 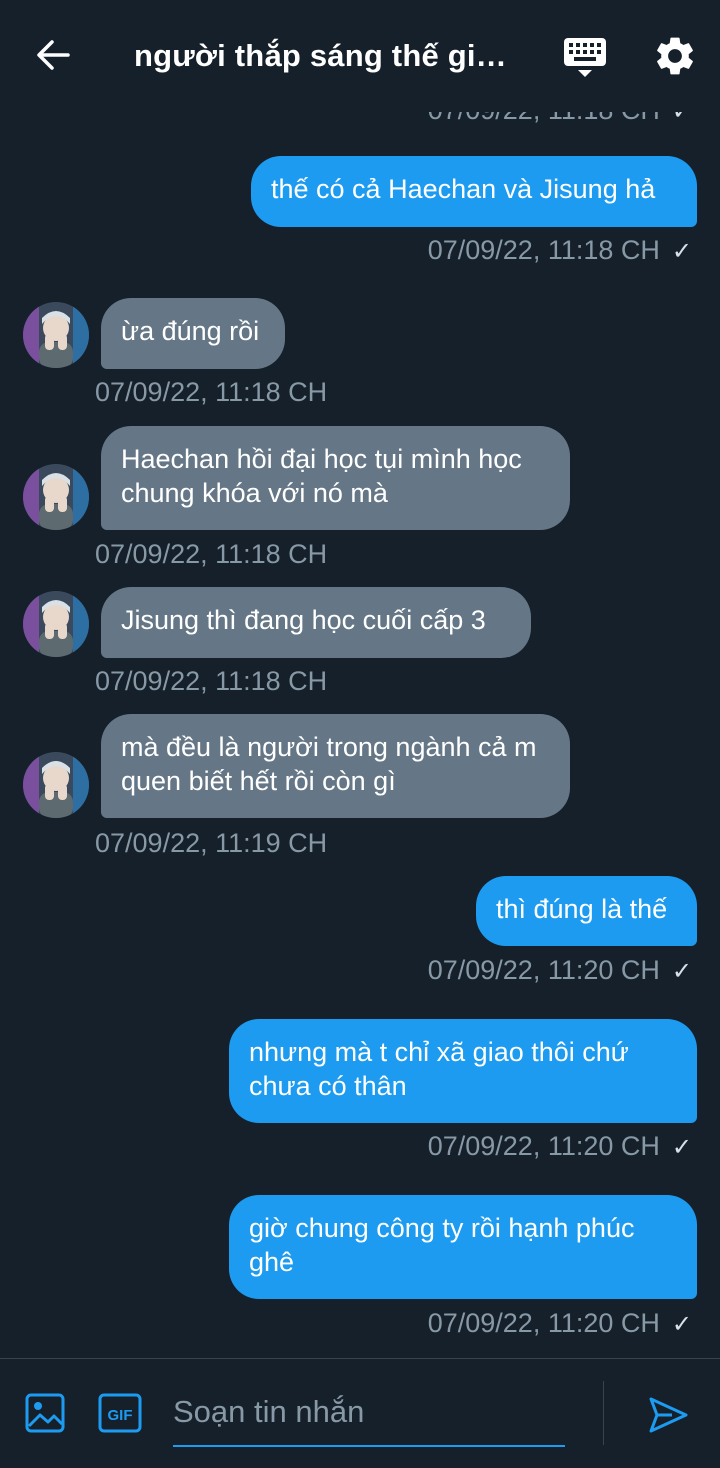 What do you see at coordinates (560, 251) in the screenshot?
I see `message-timestamp: 07/09/22, 11:18 CH✓` at bounding box center [560, 251].